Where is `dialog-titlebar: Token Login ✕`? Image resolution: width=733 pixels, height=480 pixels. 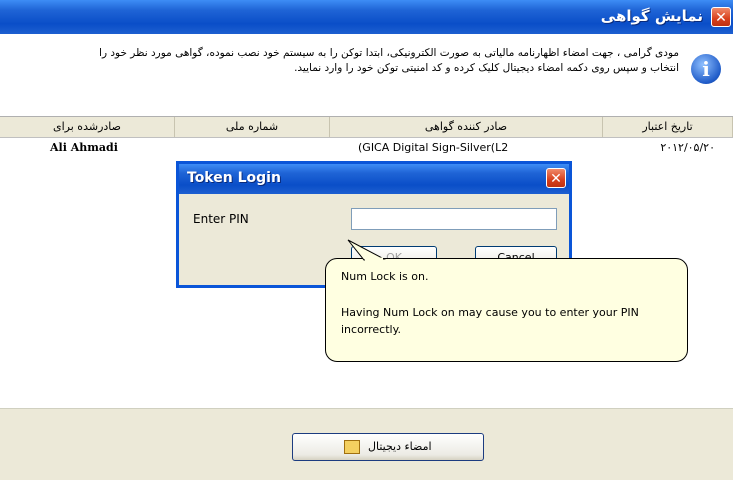 dialog-titlebar: Token Login ✕ is located at coordinates (374, 179).